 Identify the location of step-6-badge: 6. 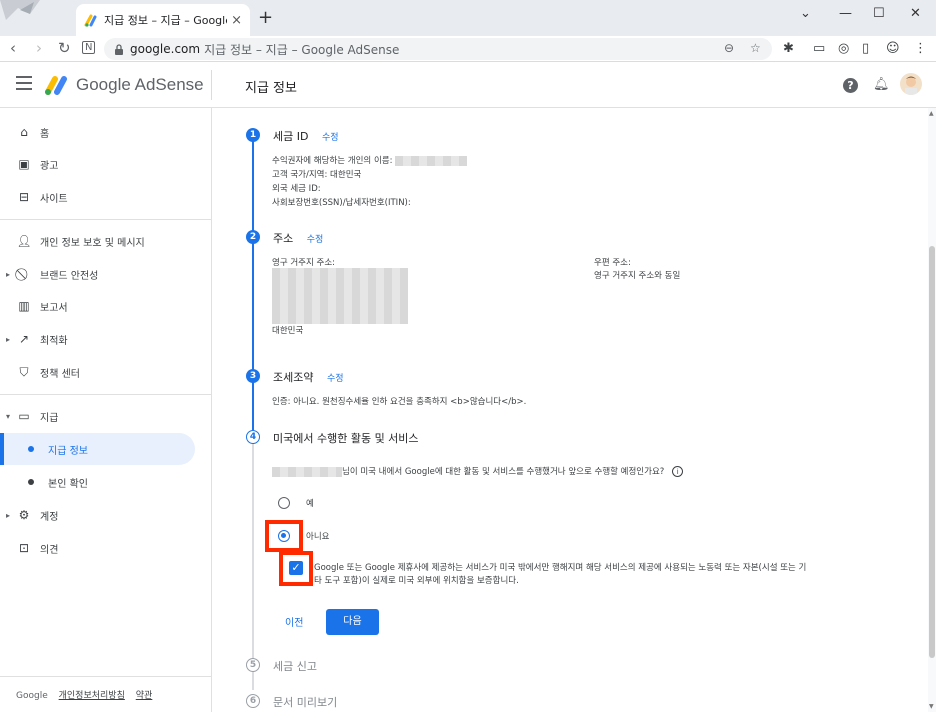
(253, 701).